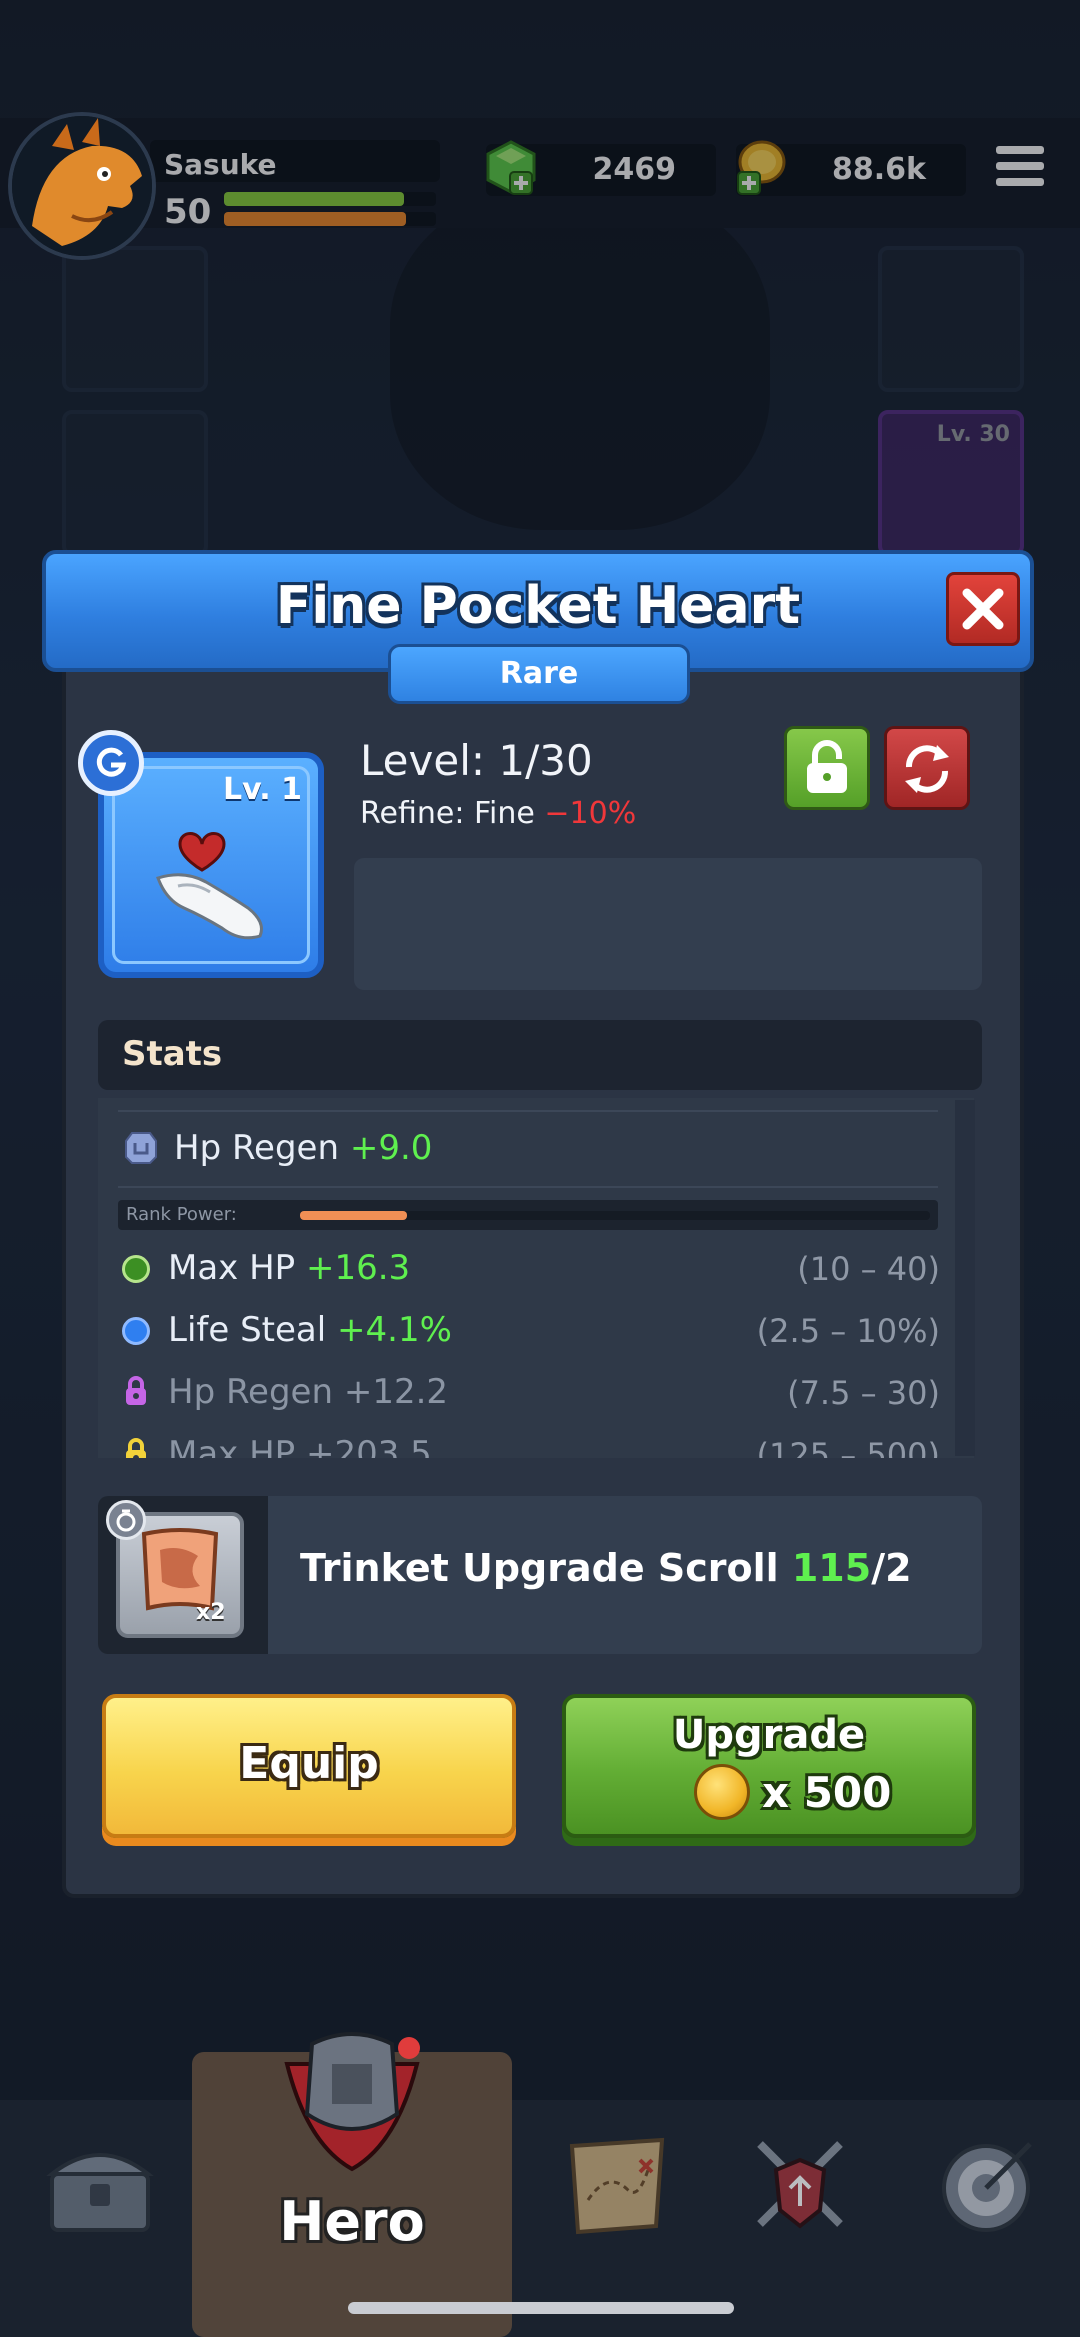  I want to click on rank-power-bar, so click(615, 1215).